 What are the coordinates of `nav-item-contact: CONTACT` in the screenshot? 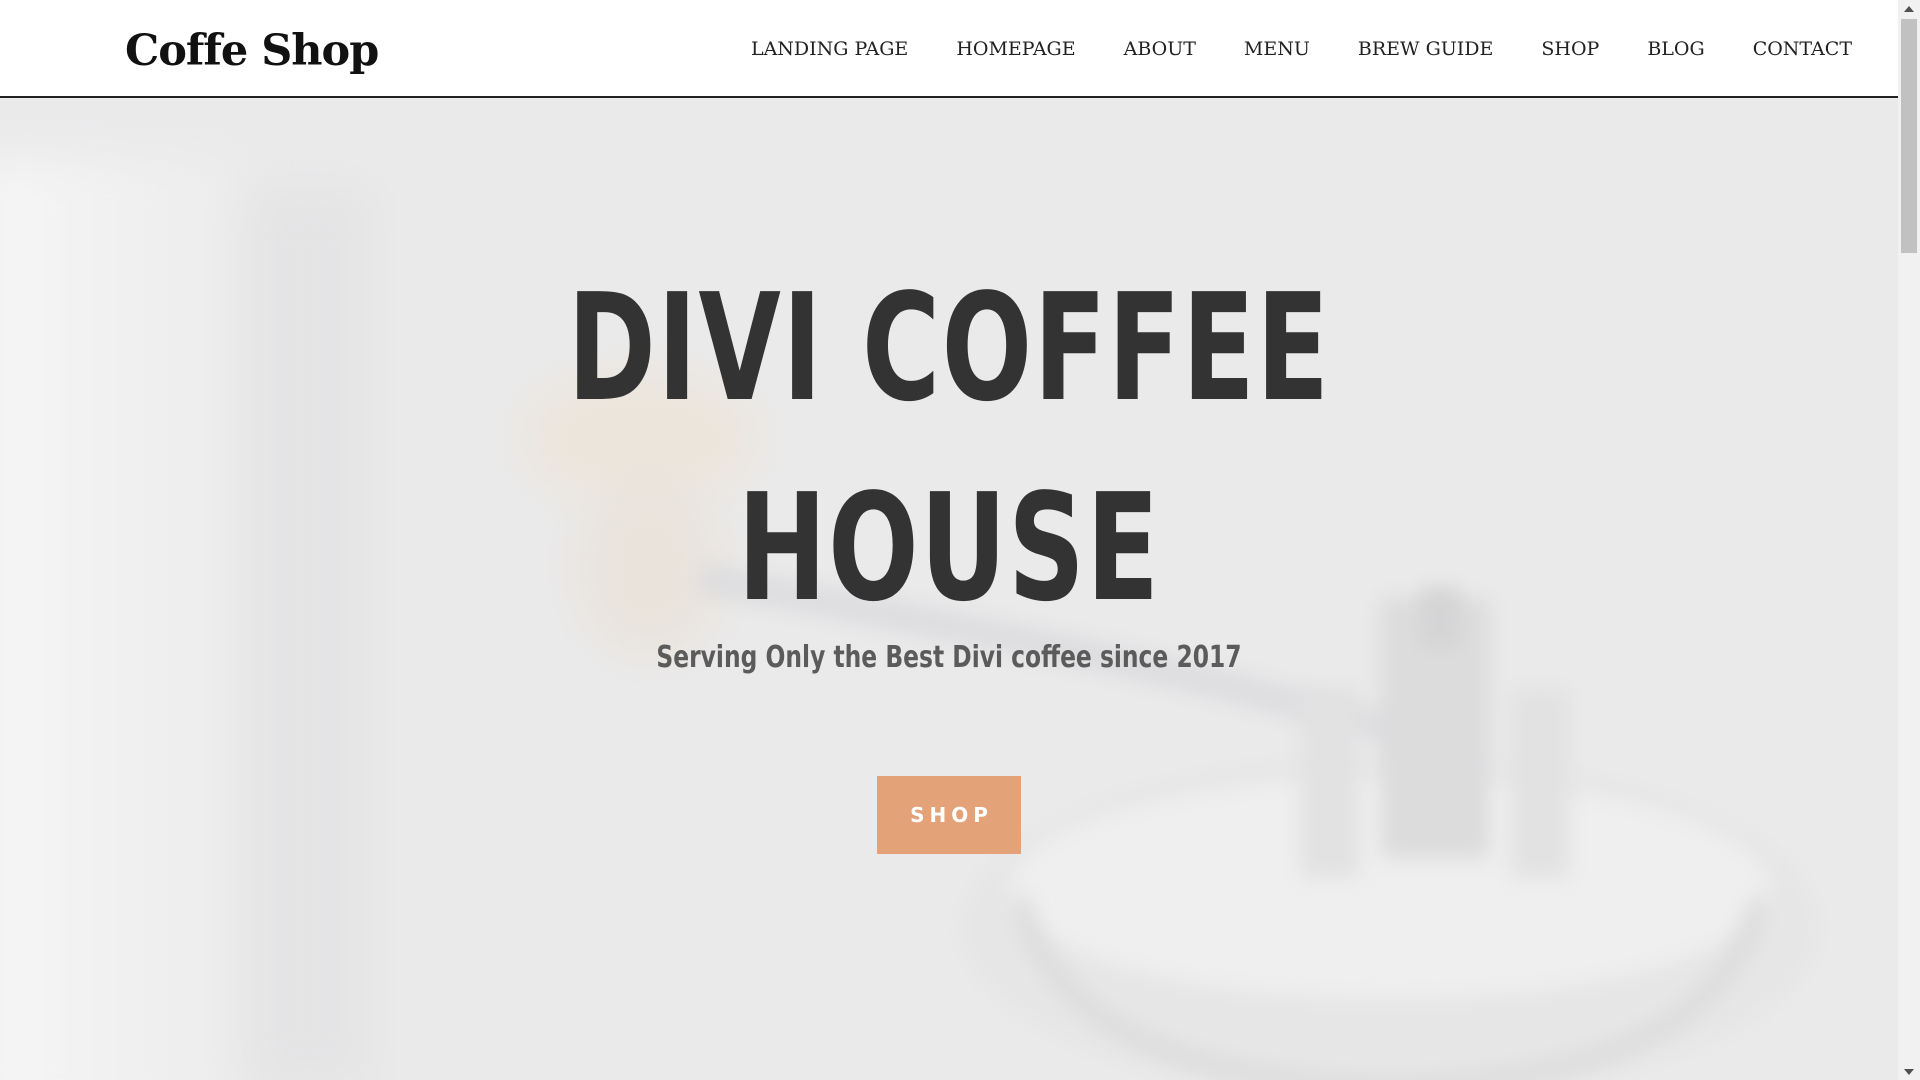 It's located at (1802, 49).